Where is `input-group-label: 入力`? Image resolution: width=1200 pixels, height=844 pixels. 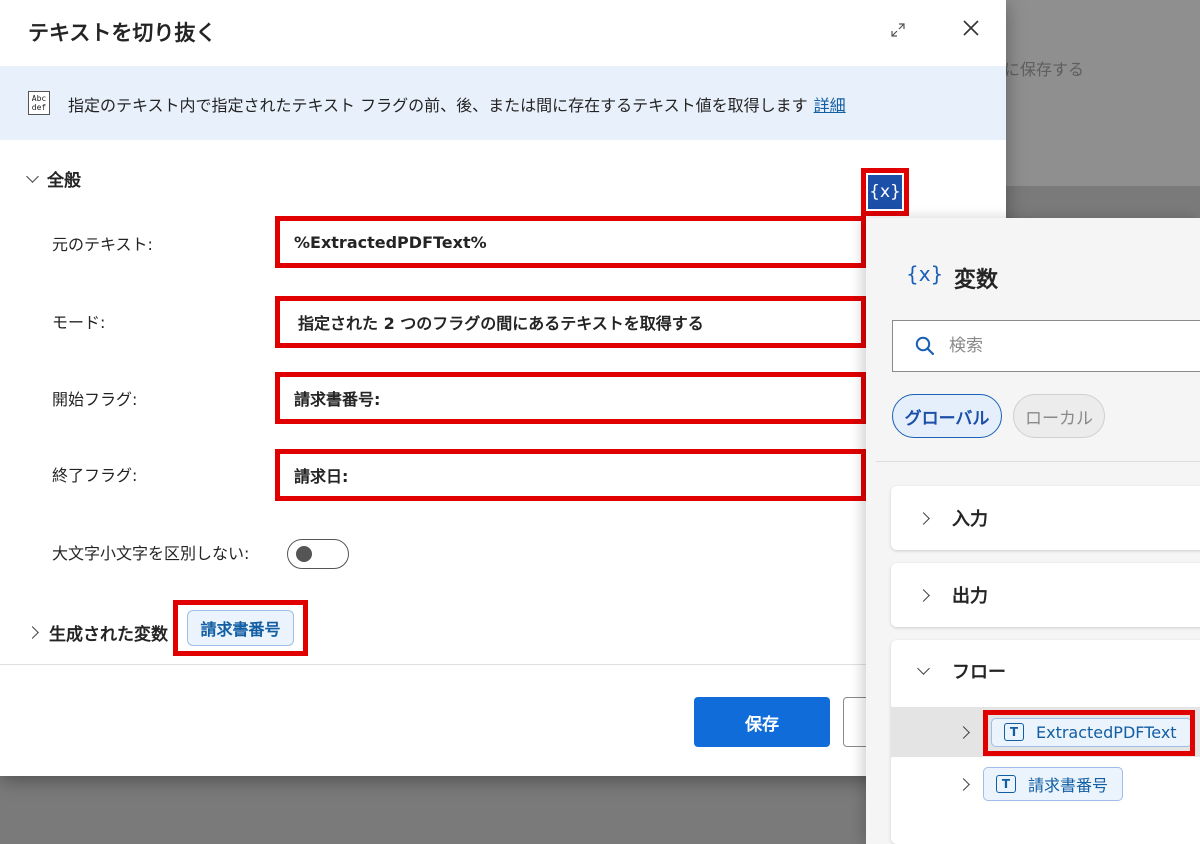 input-group-label: 入力 is located at coordinates (970, 519).